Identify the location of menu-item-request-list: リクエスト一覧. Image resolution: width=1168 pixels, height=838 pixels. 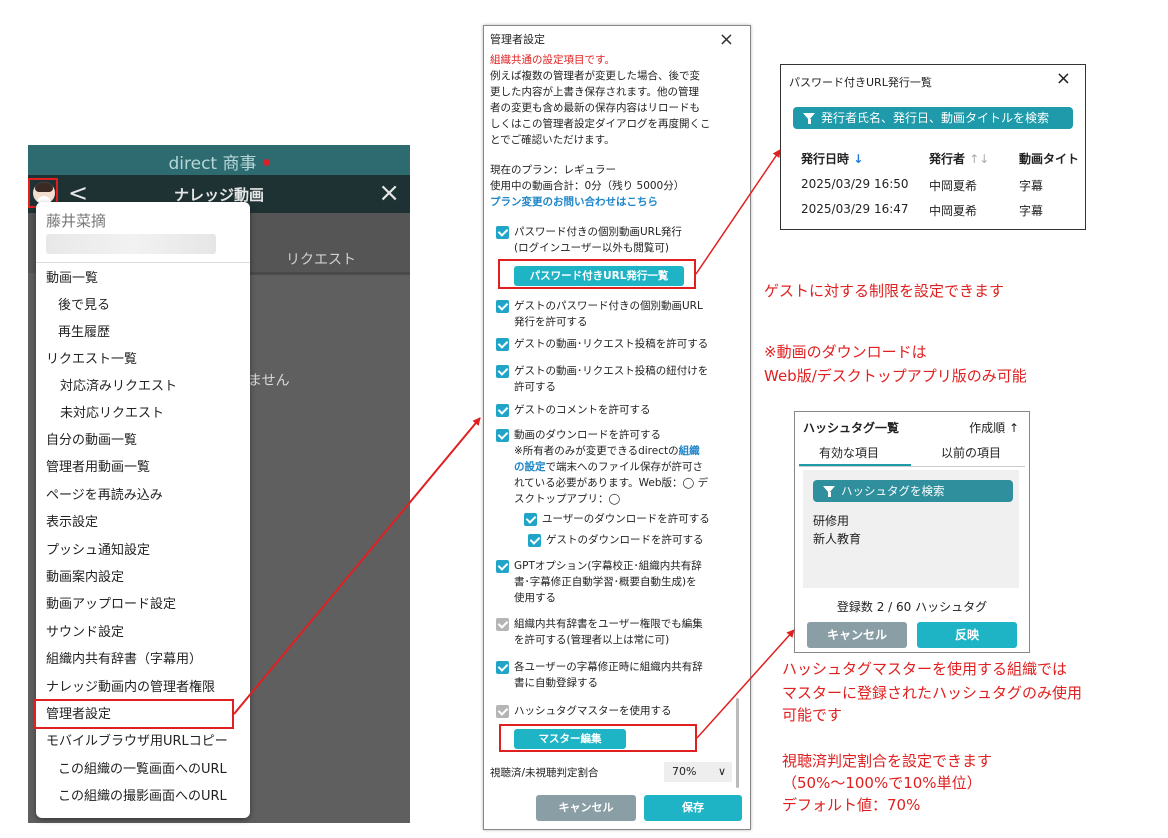
(143, 360).